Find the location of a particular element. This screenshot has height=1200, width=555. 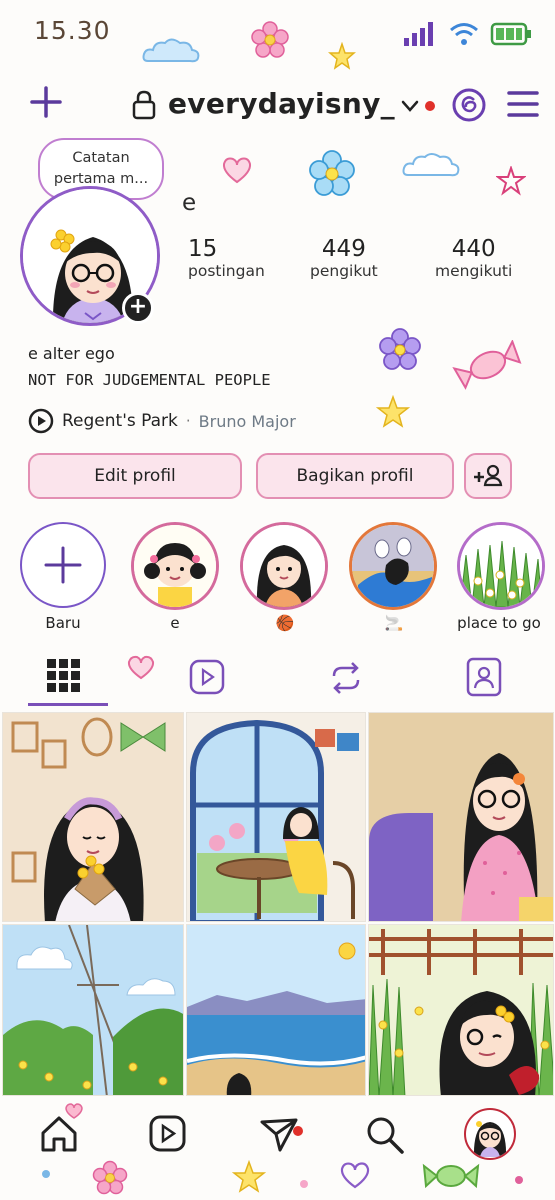

highlight-new is located at coordinates (63, 565).